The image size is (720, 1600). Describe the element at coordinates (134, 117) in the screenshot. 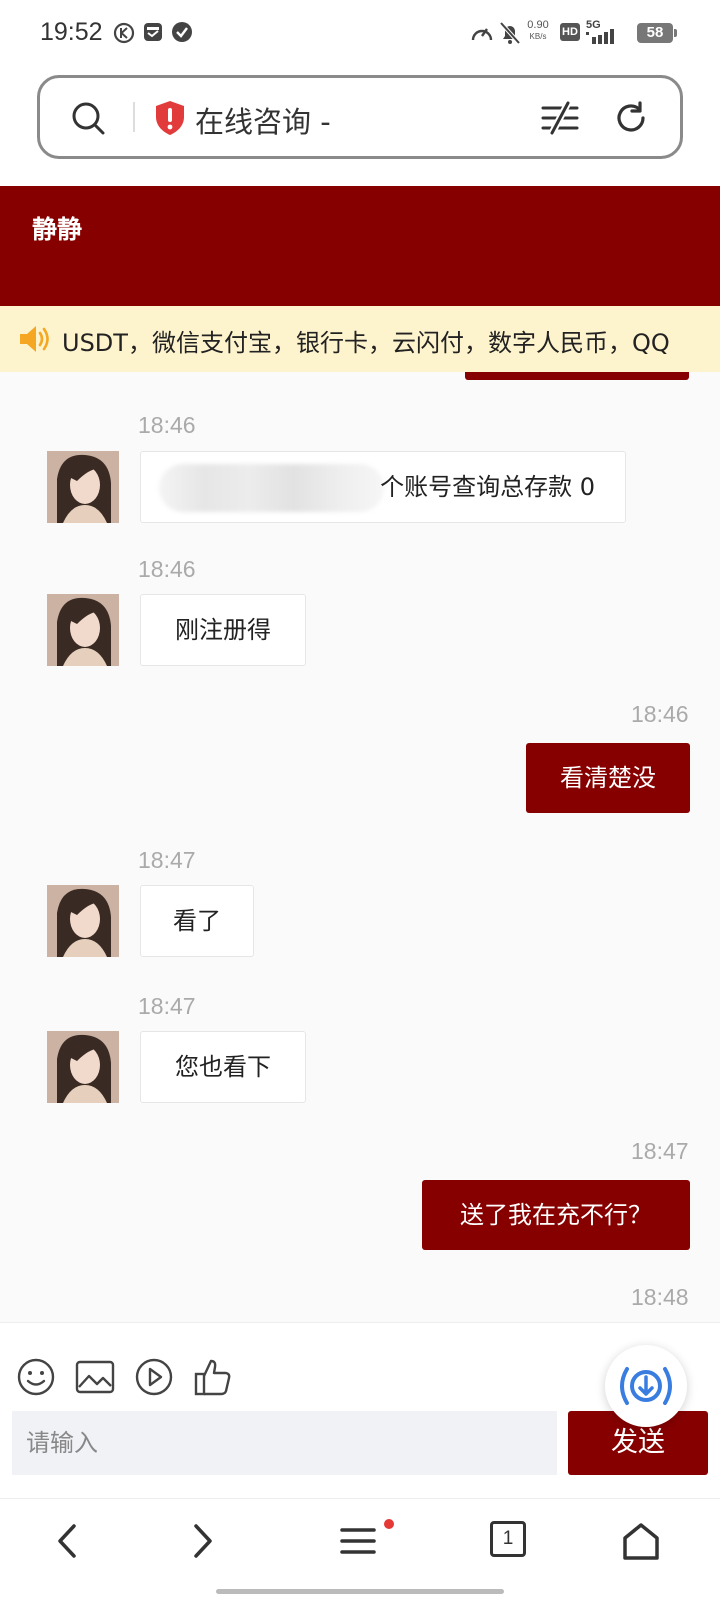

I see `address-divider` at that location.